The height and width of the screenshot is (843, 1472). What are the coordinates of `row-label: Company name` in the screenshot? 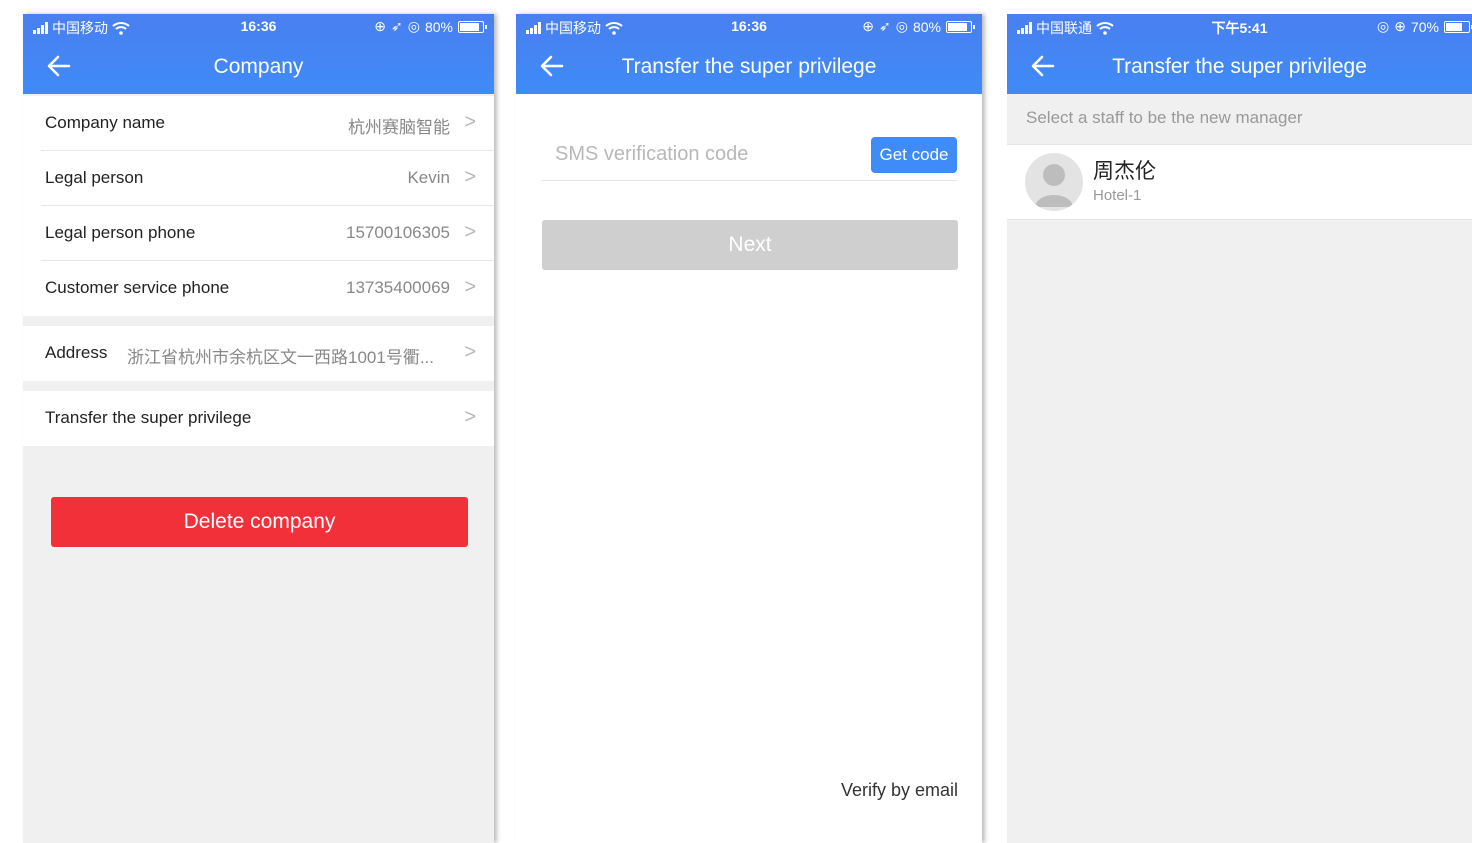 It's located at (105, 122).